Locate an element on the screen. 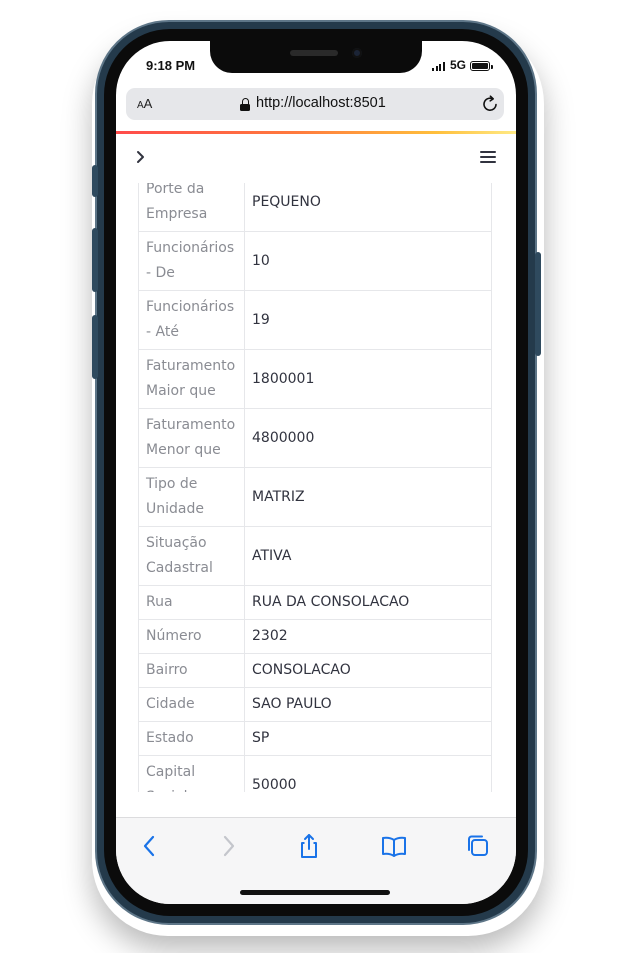 This screenshot has width=638, height=953. table-row: Estado SP is located at coordinates (315, 738).